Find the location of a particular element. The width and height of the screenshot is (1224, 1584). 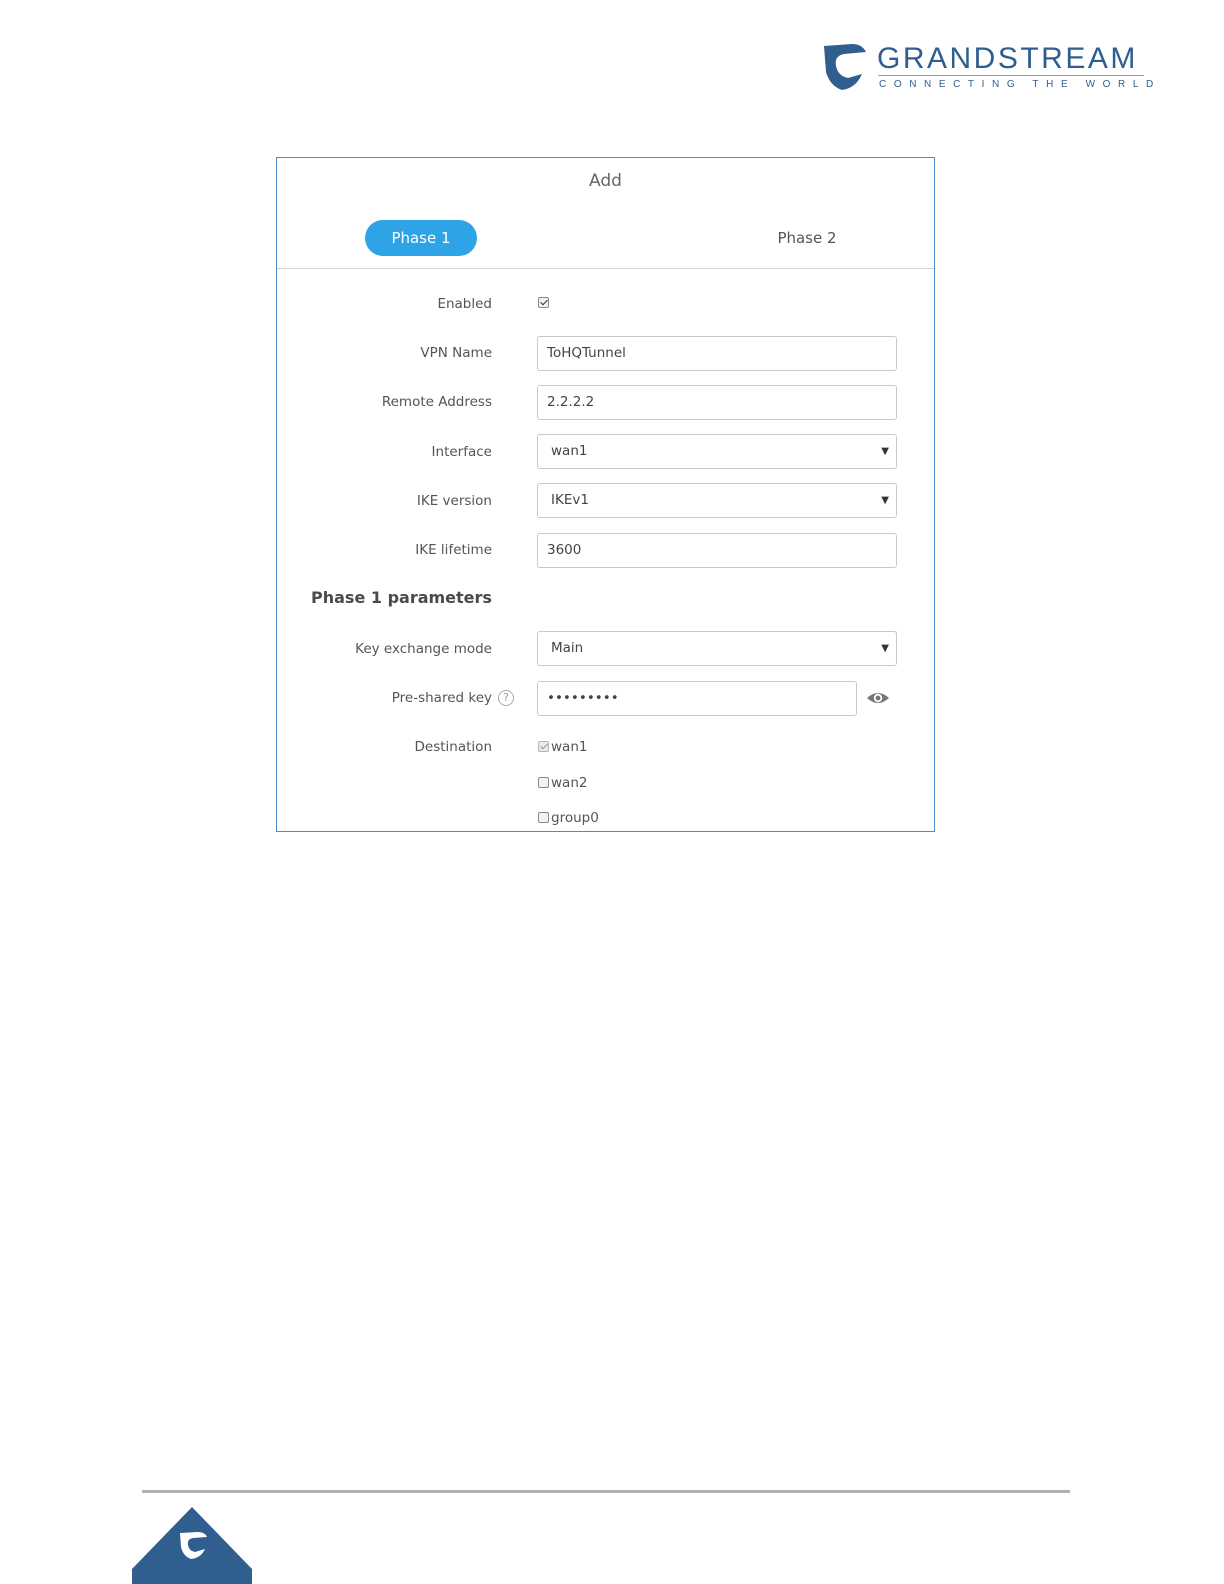

key-exchange-mode-value: Main is located at coordinates (567, 648).